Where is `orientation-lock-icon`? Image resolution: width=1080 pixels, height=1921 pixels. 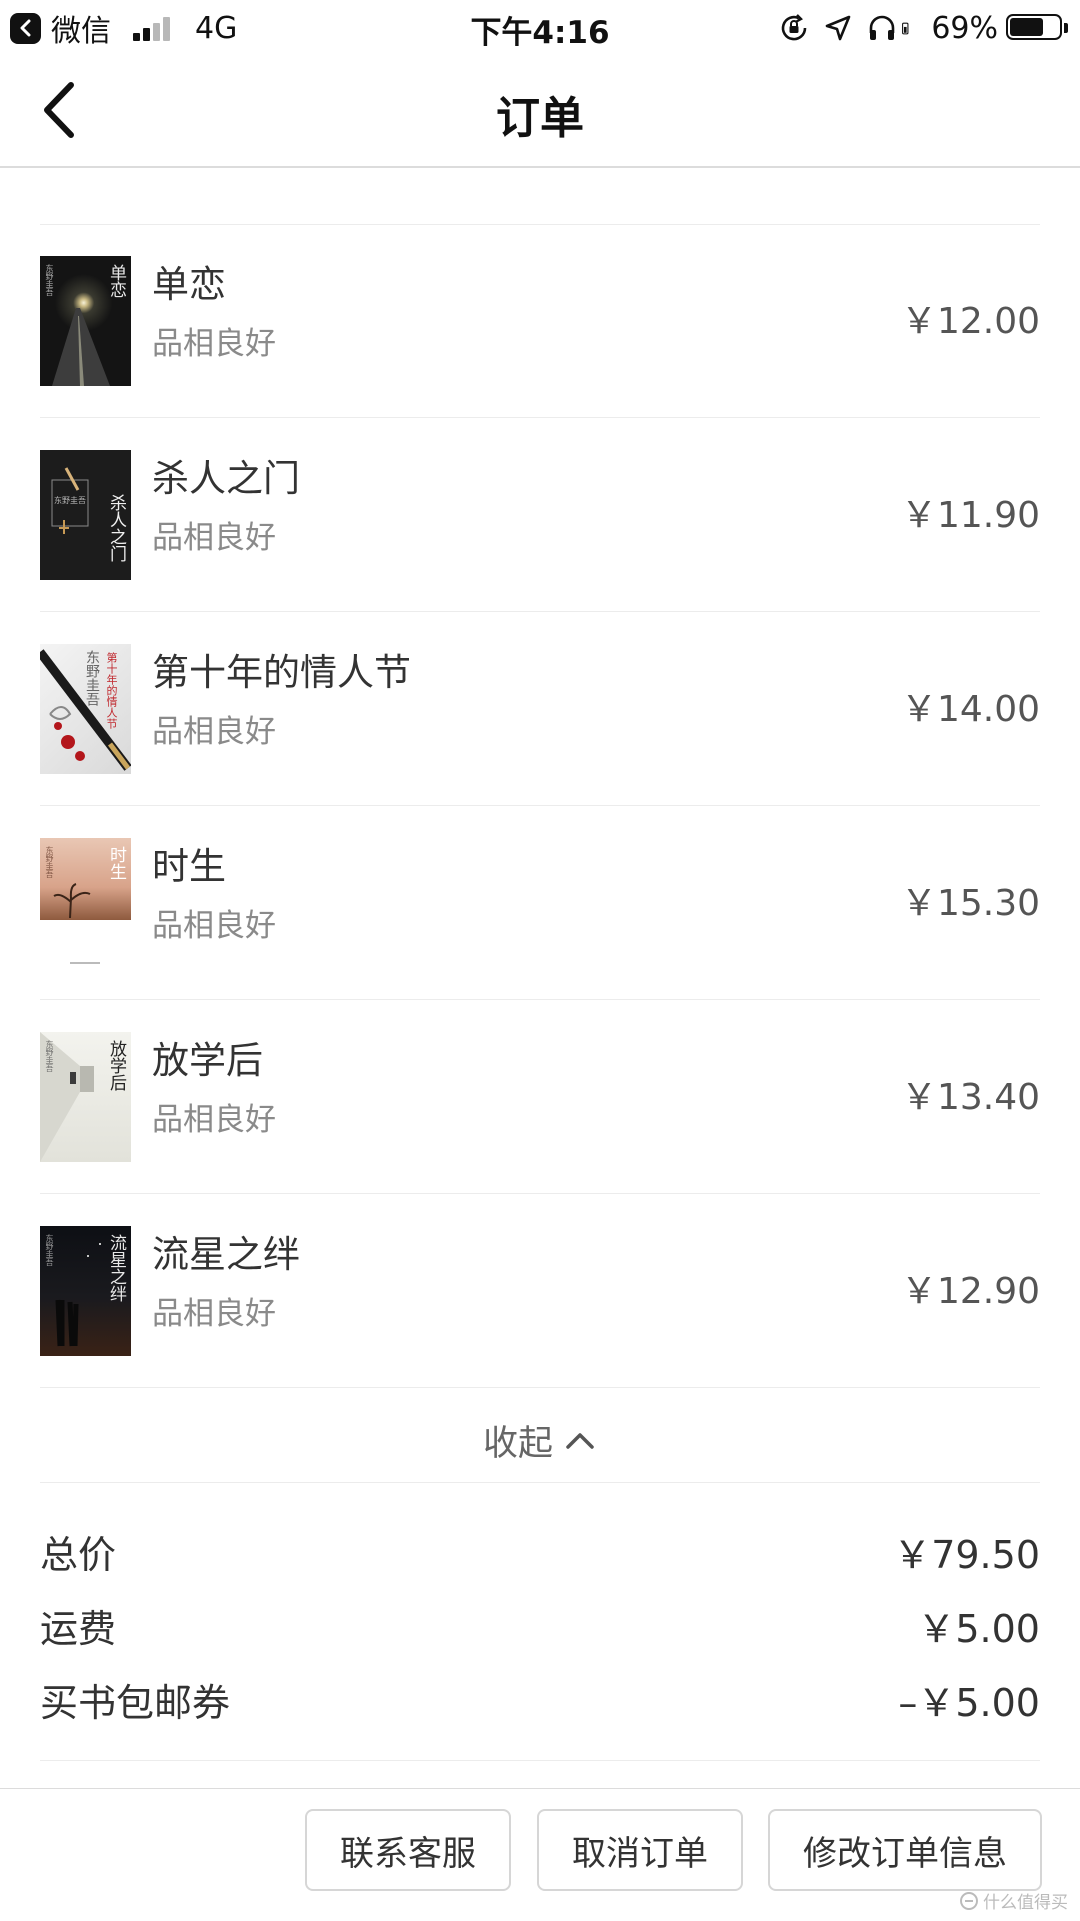
orientation-lock-icon is located at coordinates (794, 27).